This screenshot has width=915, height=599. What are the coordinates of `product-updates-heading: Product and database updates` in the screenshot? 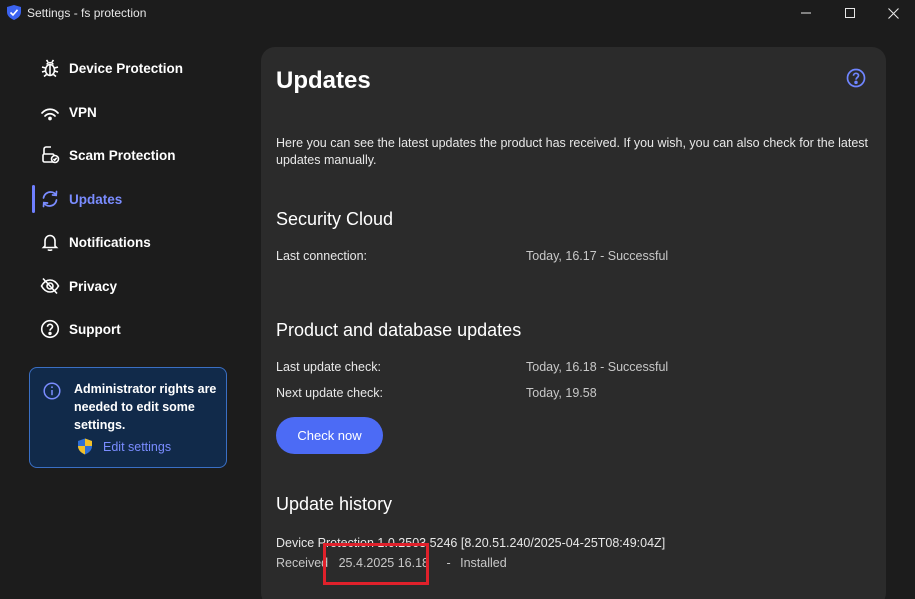 It's located at (399, 330).